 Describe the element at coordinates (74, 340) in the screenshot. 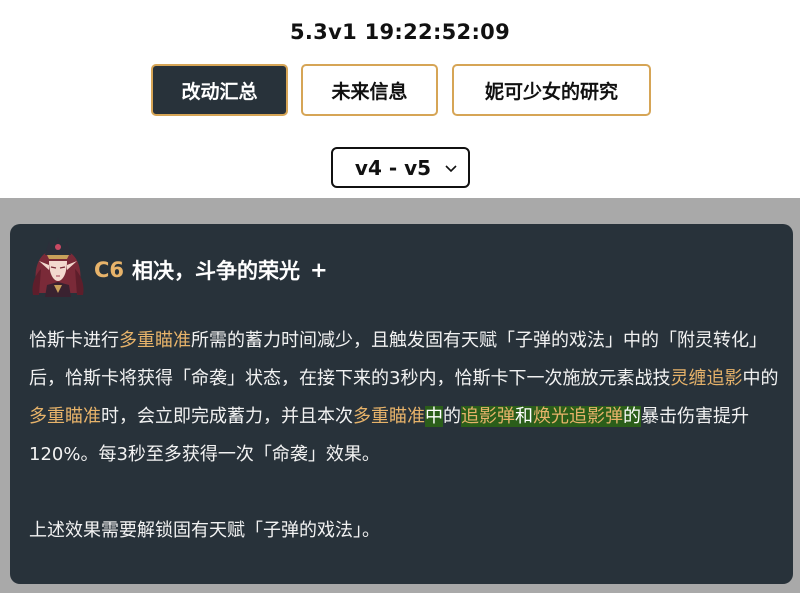

I see `desc-text: 恰斯卡进行` at that location.